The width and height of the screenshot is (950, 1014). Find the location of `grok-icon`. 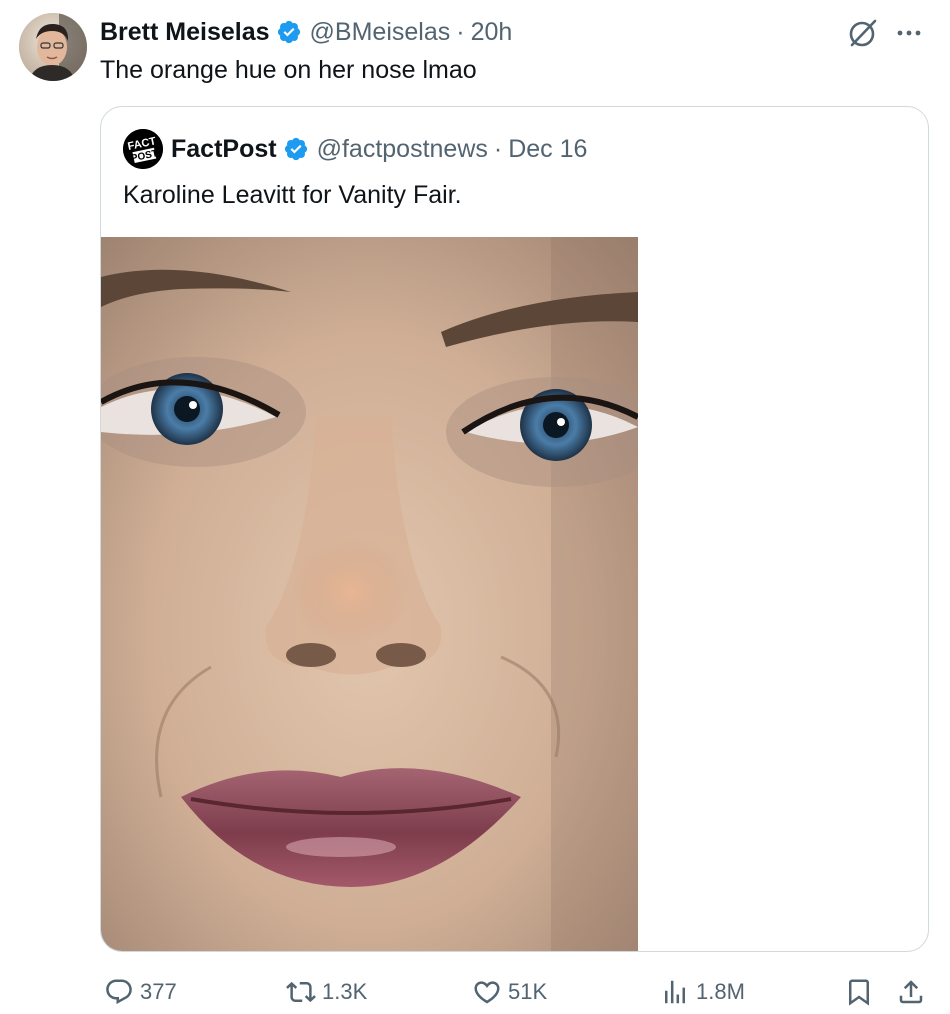

grok-icon is located at coordinates (863, 33).